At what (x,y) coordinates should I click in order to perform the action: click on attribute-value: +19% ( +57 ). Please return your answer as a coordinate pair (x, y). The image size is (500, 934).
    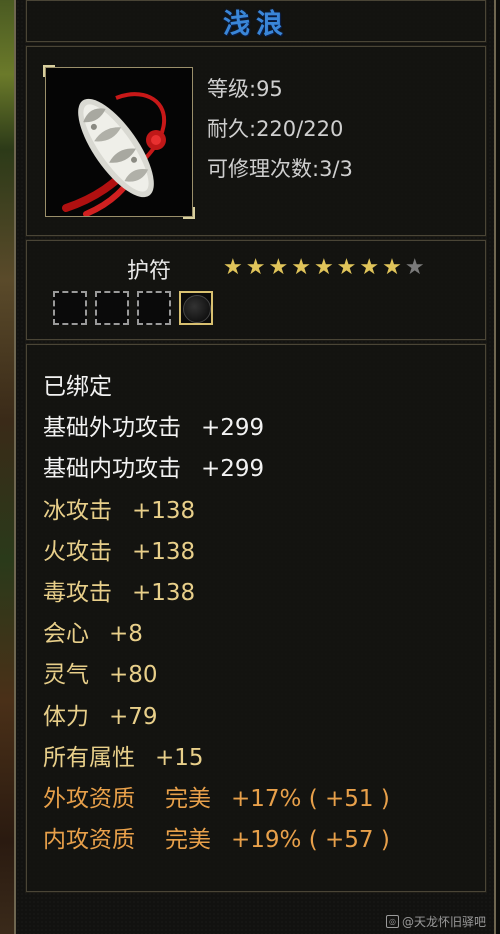
    Looking at the image, I should click on (310, 840).